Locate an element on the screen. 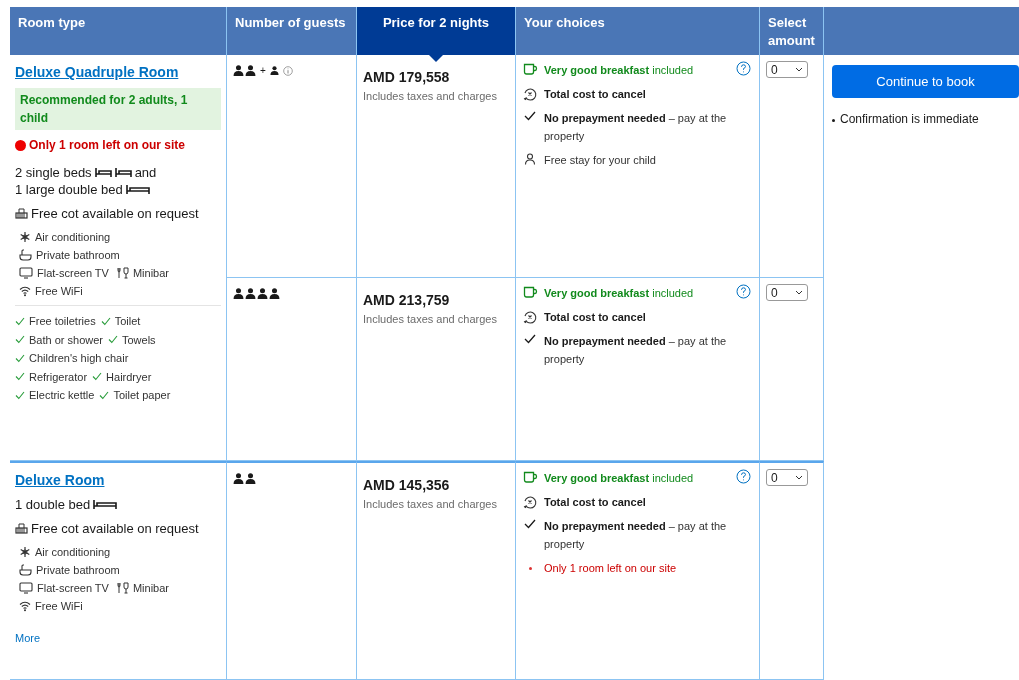 This screenshot has width=1019, height=680. choice-text: Only 1 room left on our site is located at coordinates (611, 568).